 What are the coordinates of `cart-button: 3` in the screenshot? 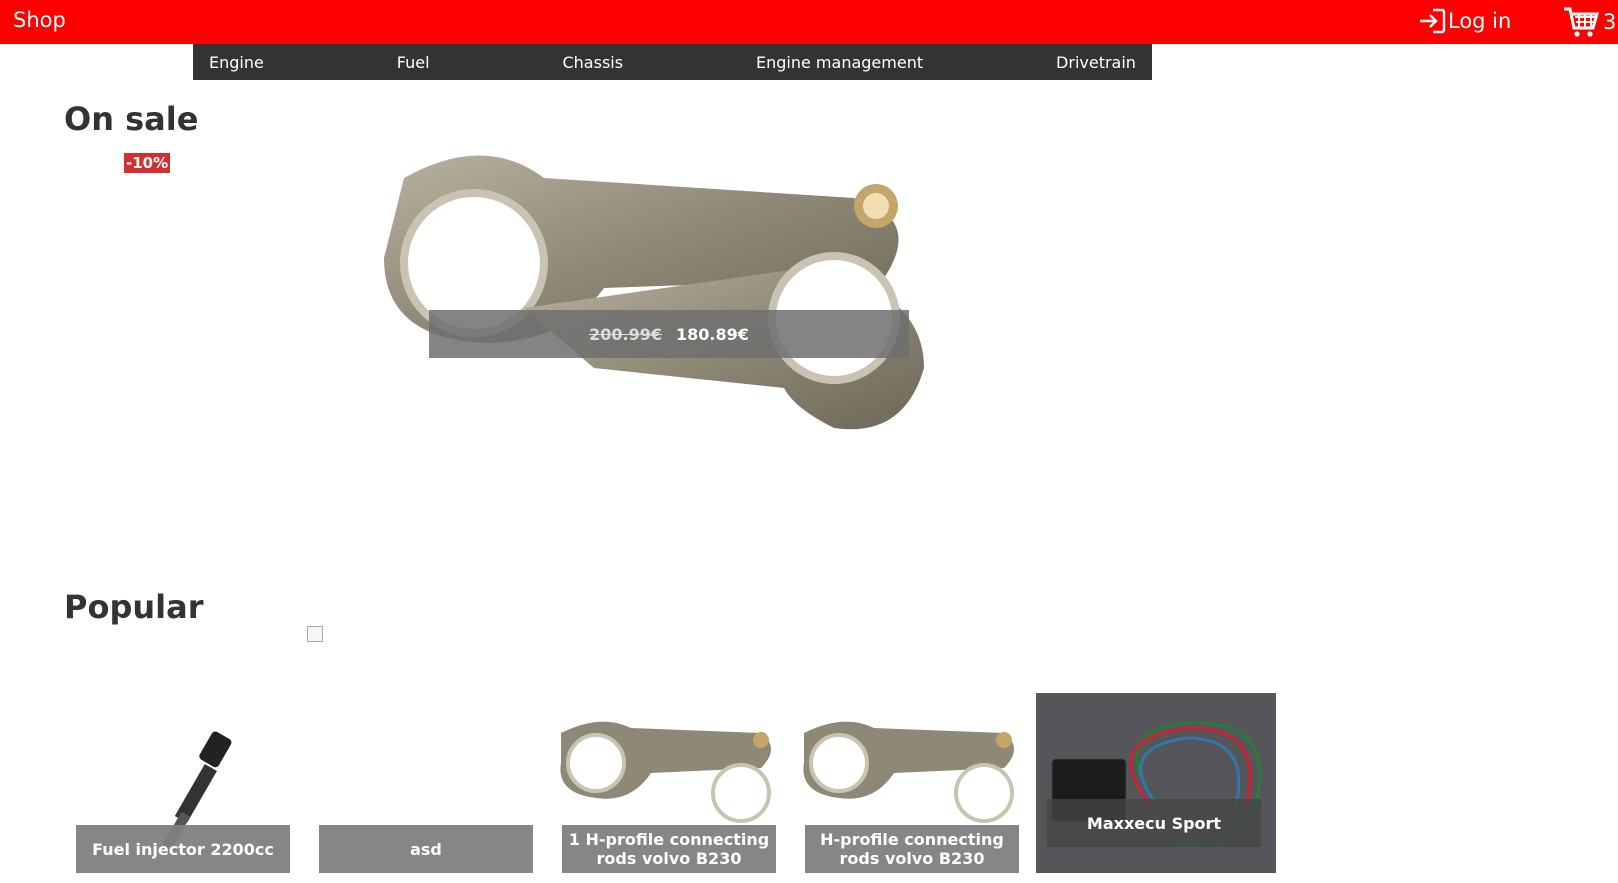 It's located at (1589, 22).